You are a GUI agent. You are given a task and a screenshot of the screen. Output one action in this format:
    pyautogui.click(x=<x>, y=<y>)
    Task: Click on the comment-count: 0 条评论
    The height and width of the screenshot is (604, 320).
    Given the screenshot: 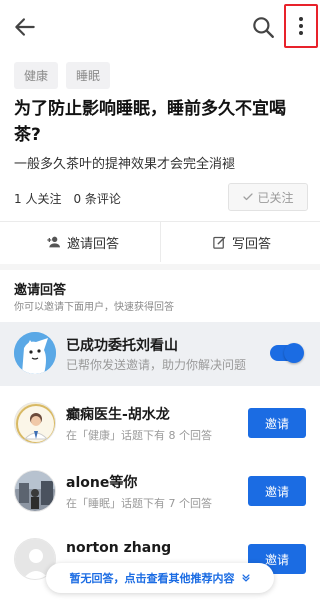 What is the action you would take?
    pyautogui.click(x=96, y=198)
    